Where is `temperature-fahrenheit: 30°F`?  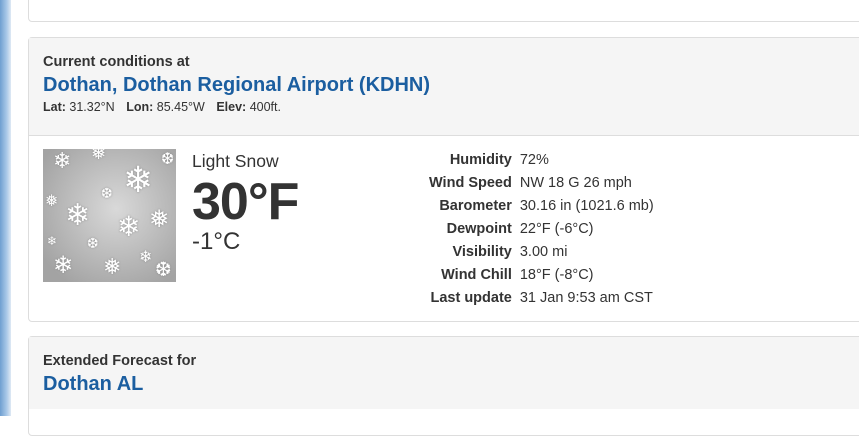 temperature-fahrenheit: 30°F is located at coordinates (245, 202).